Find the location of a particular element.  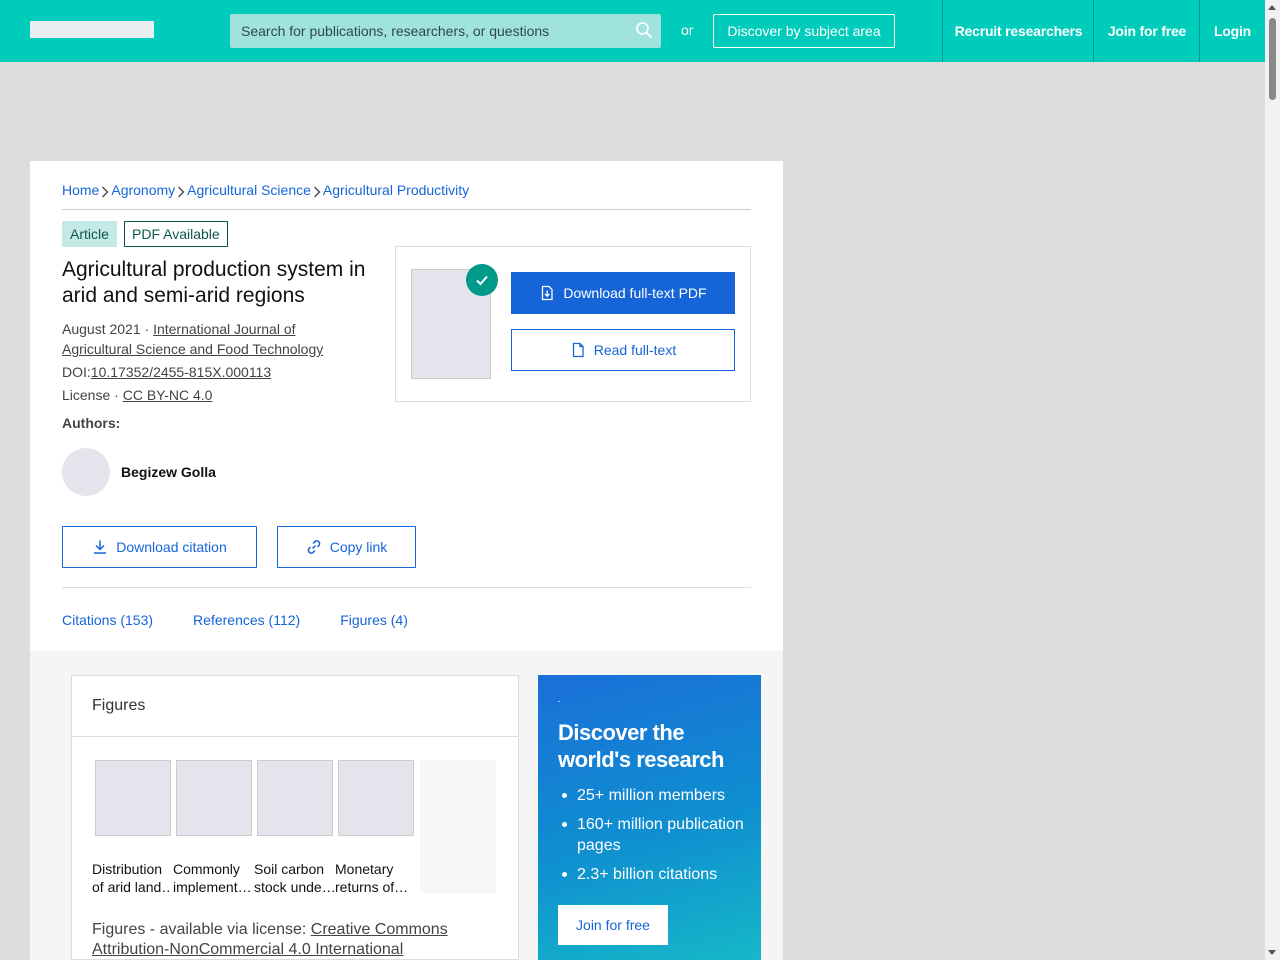

pdf-download-icon is located at coordinates (548, 293).